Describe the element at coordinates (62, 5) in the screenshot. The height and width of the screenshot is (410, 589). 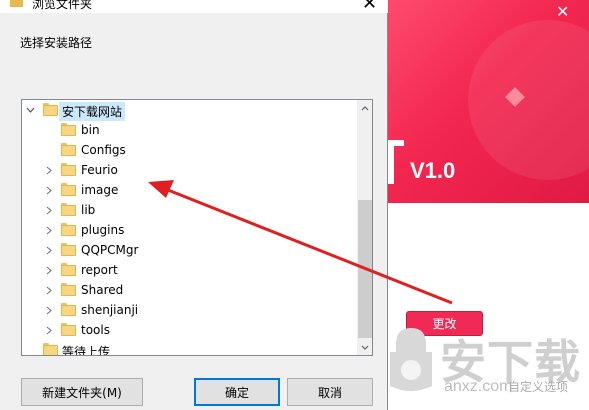
I see `dialog-title: 浏览文件夹` at that location.